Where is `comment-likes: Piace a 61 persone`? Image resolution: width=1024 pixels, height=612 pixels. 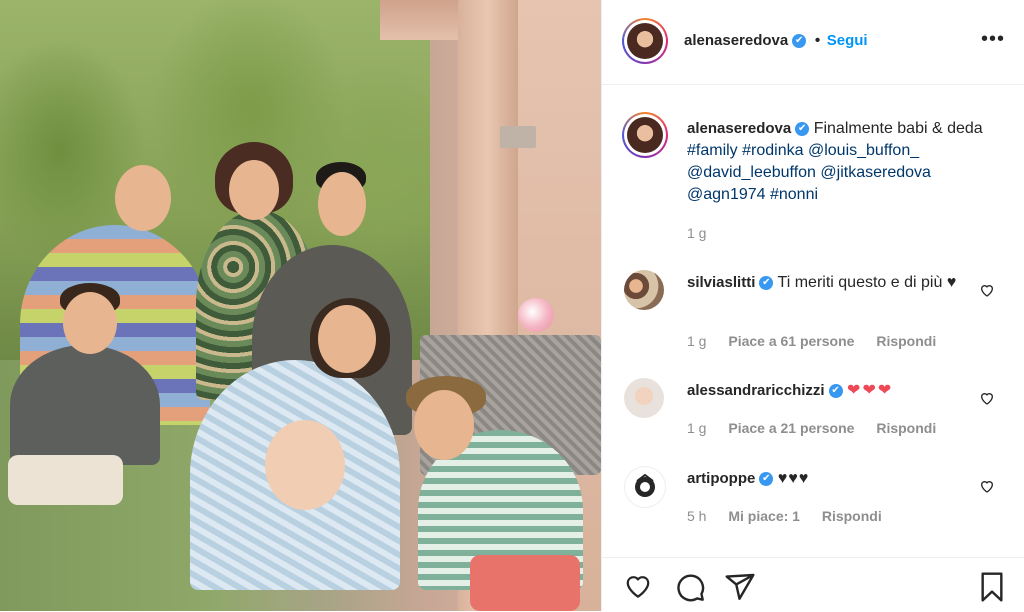
comment-likes: Piace a 61 persone is located at coordinates (791, 341).